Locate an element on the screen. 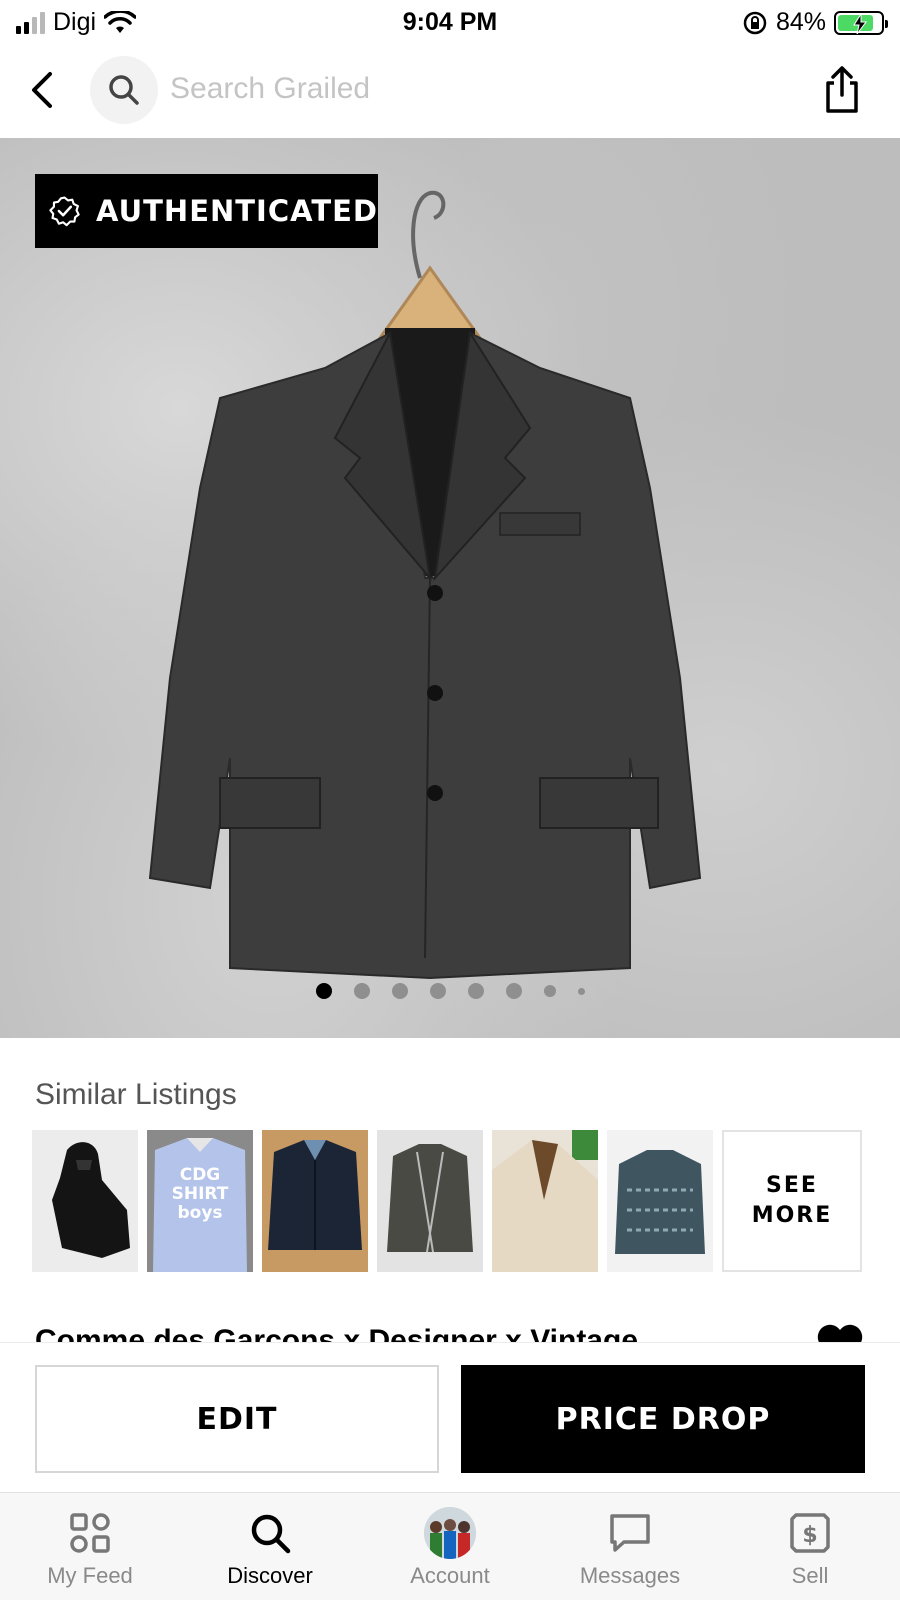  search-input: Search Grailed is located at coordinates (270, 89).